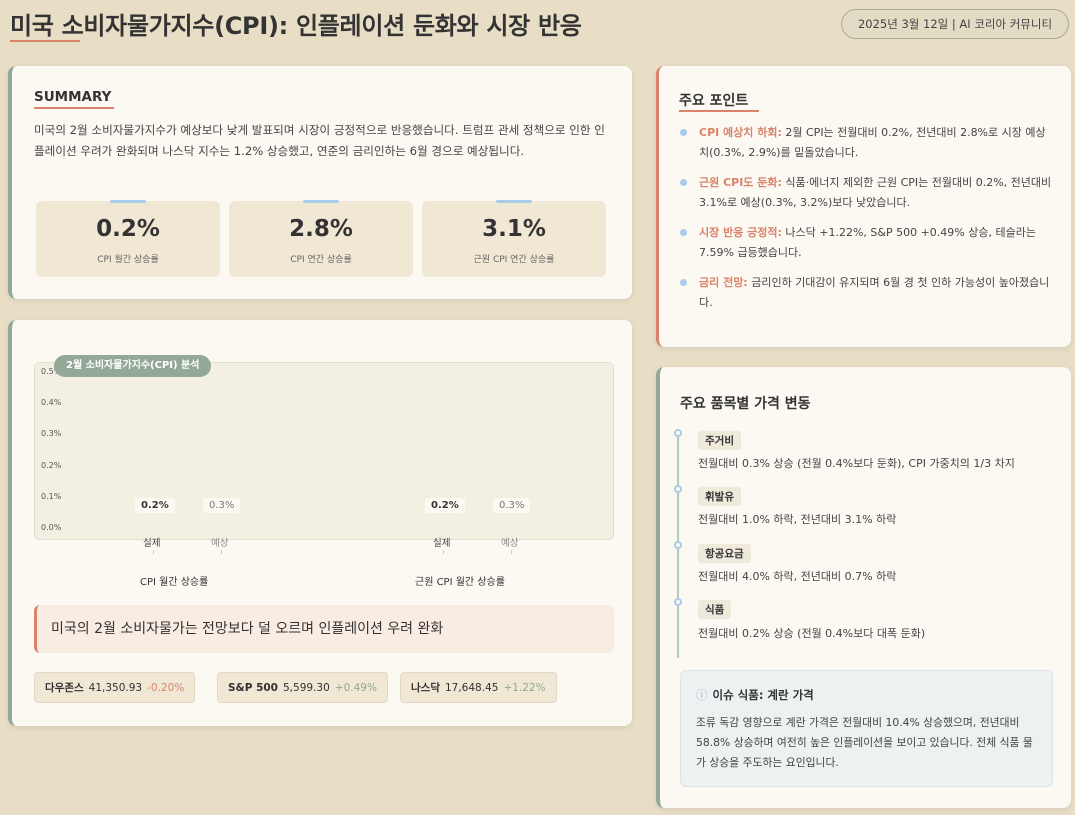  What do you see at coordinates (471, 687) in the screenshot?
I see `index-value: 17,648.45` at bounding box center [471, 687].